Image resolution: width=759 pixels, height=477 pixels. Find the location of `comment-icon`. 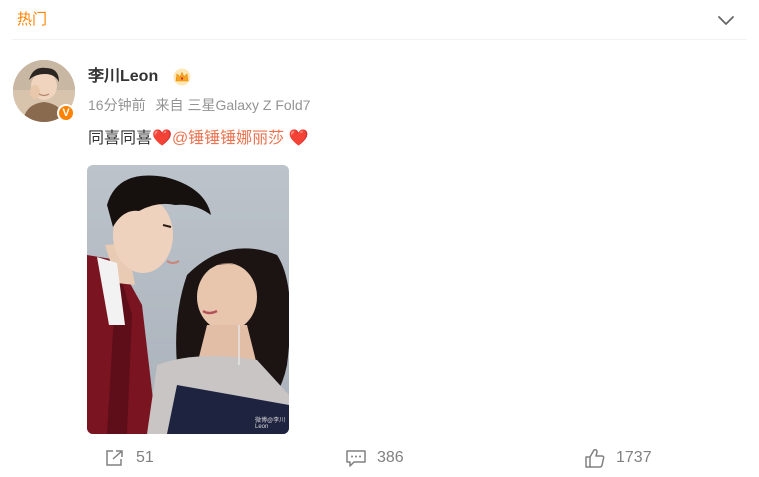

comment-icon is located at coordinates (356, 458).